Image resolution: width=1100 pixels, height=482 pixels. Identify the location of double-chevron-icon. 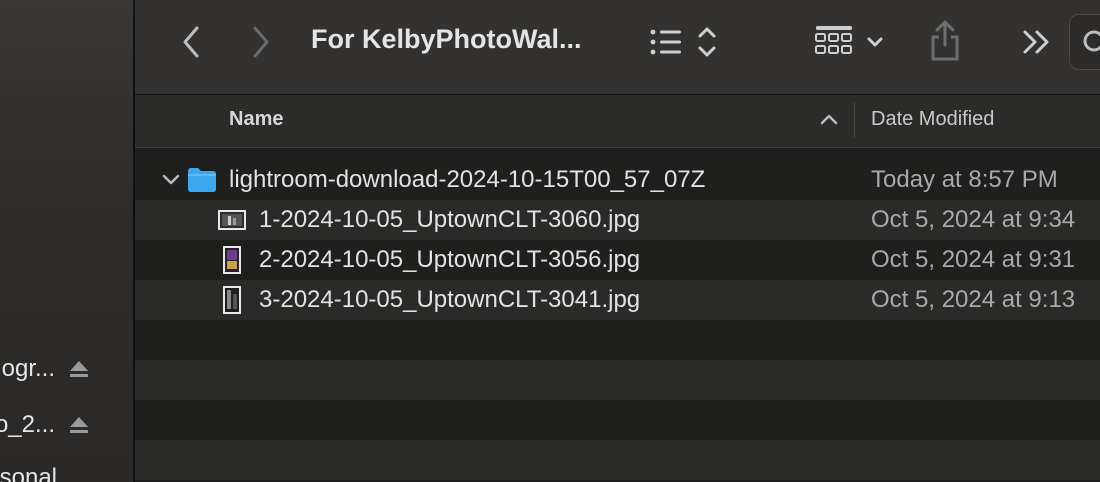
(1036, 42).